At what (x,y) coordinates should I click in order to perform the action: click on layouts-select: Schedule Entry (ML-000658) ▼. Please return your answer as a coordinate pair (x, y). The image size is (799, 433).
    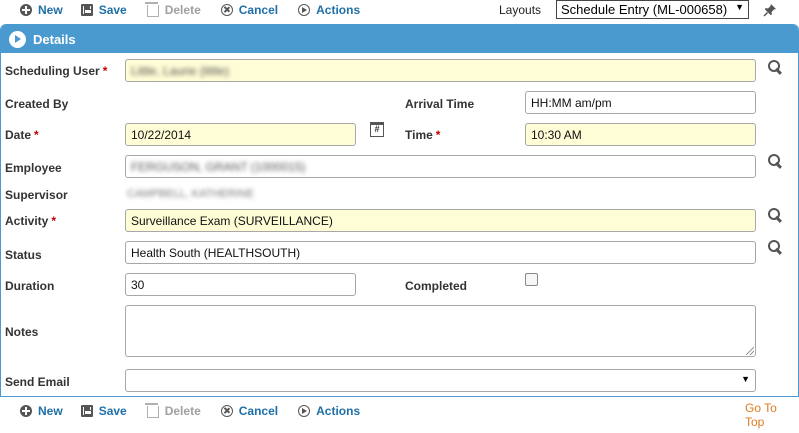
    Looking at the image, I should click on (652, 9).